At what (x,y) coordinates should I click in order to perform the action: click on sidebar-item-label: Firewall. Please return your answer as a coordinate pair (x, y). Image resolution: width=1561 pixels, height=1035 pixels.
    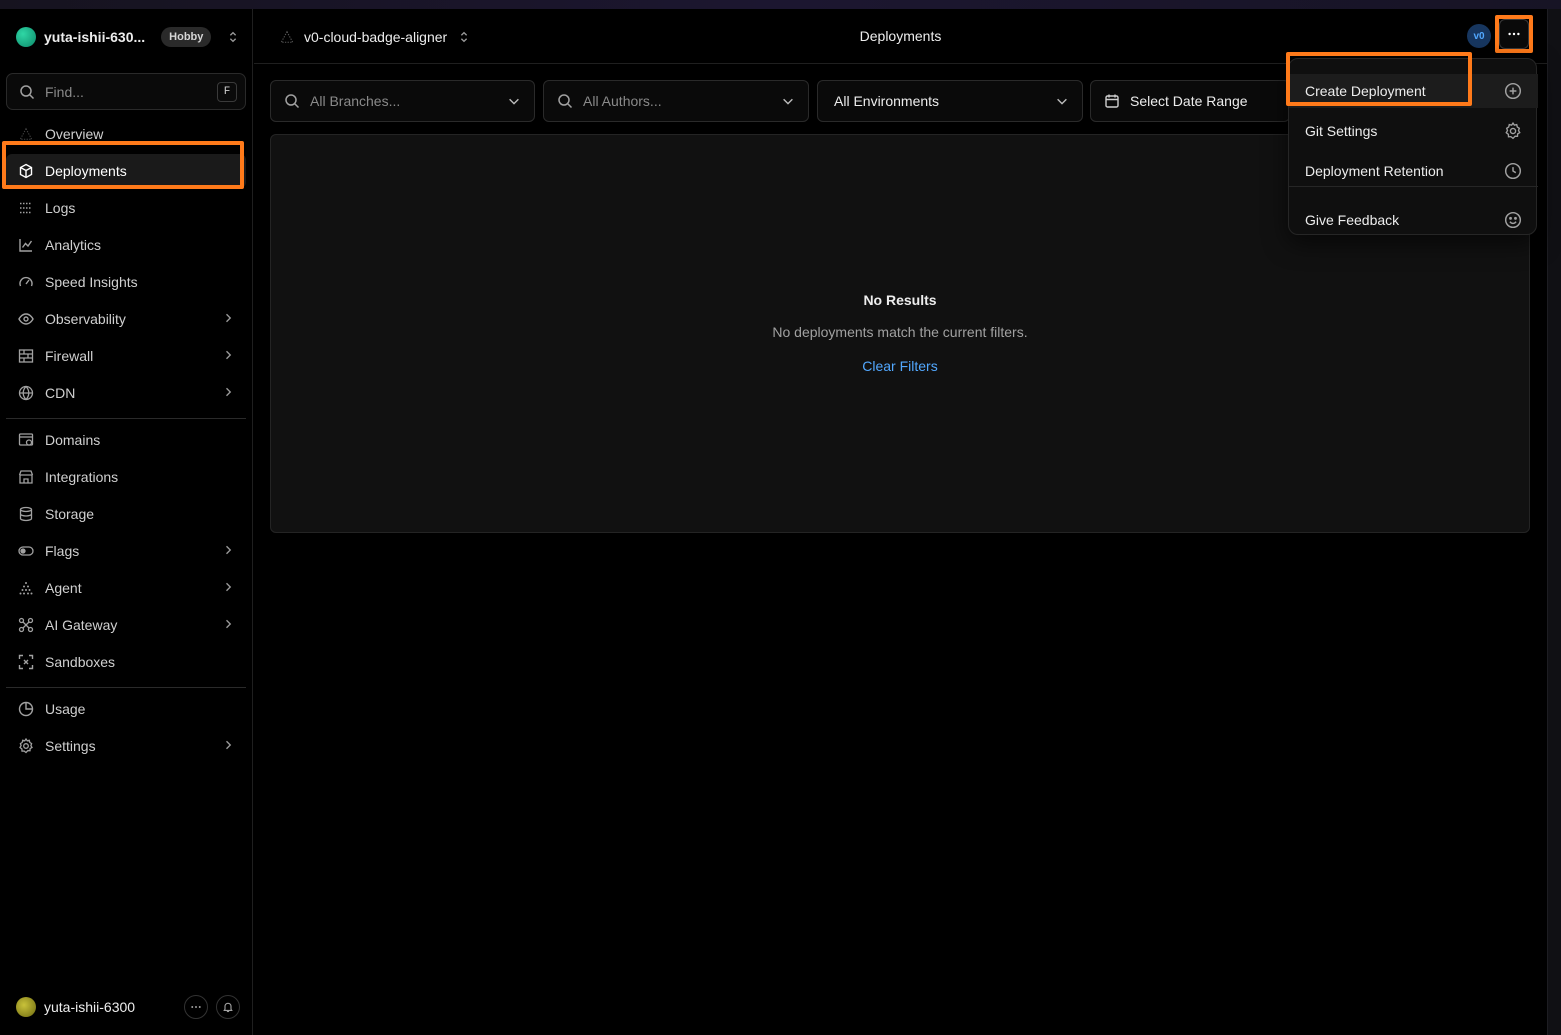
    Looking at the image, I should click on (69, 356).